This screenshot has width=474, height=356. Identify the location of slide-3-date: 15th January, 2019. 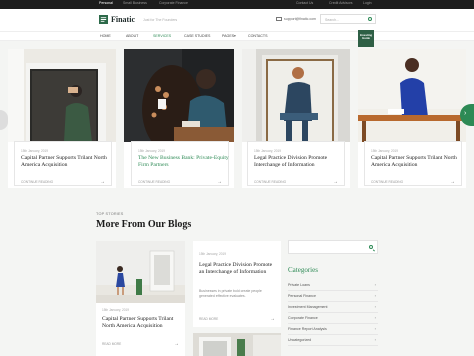
(268, 151).